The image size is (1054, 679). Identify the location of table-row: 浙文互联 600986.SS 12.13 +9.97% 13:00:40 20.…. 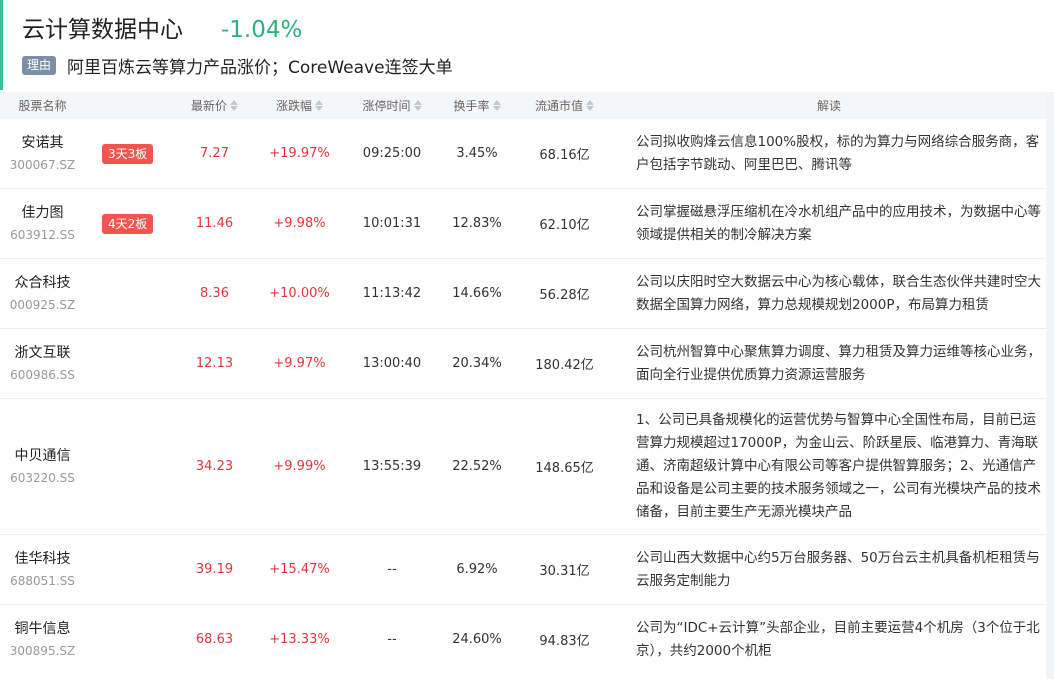
(523, 364).